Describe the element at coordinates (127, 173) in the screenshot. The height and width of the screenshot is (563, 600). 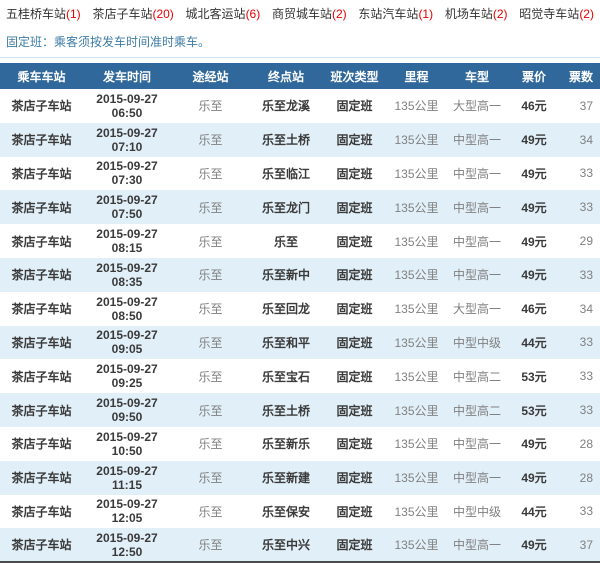
I see `table-cell: 2015-09-27 07:30` at that location.